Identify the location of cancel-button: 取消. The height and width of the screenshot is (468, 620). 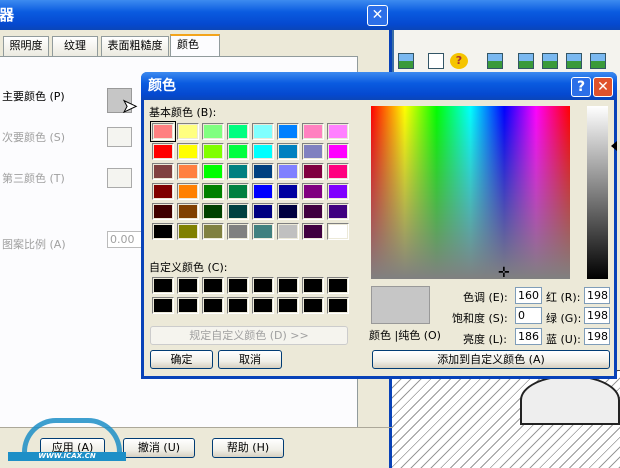
(250, 359).